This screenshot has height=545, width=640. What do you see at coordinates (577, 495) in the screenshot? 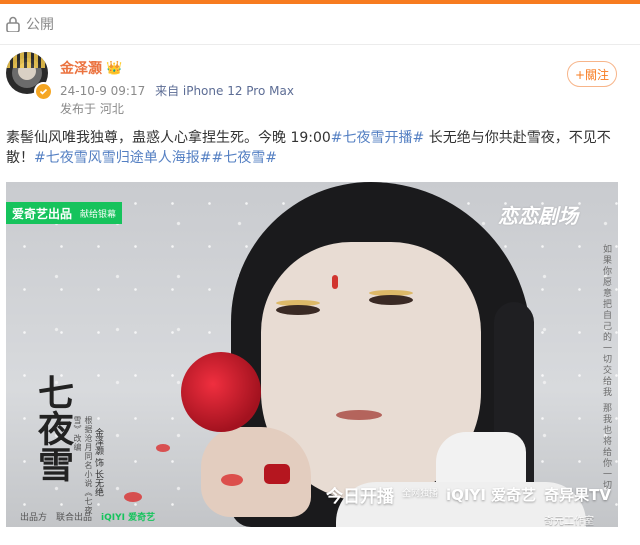
I see `qiyiguo-logo: 奇异果TV` at bounding box center [577, 495].